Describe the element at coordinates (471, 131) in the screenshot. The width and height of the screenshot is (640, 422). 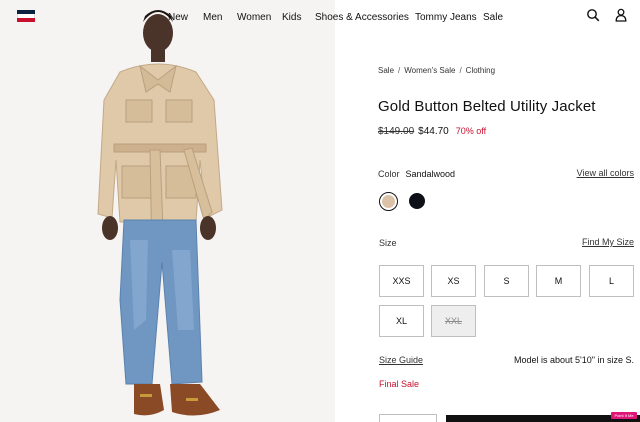
I see `discount-label: 70% off` at that location.